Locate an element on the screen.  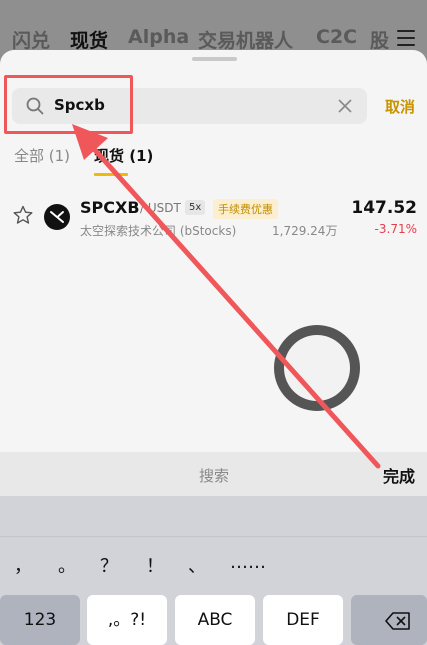
cancel-button: 取消 is located at coordinates (400, 106).